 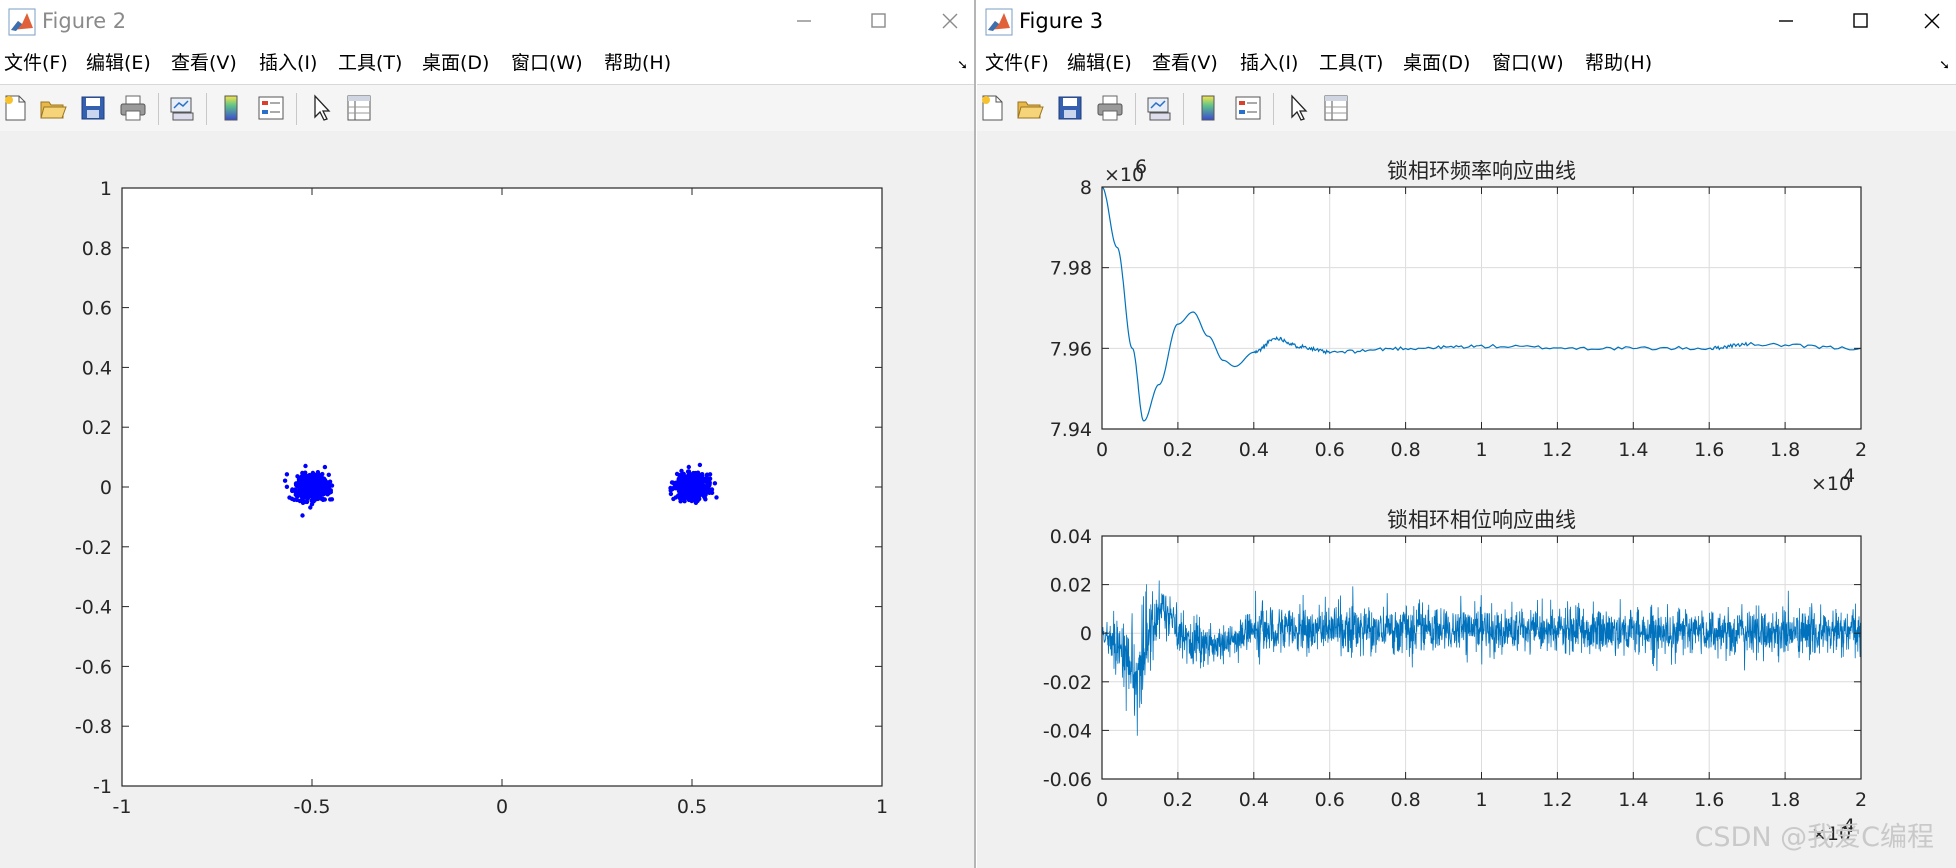 I want to click on x-tick-label: 1.4, so click(x=1633, y=450).